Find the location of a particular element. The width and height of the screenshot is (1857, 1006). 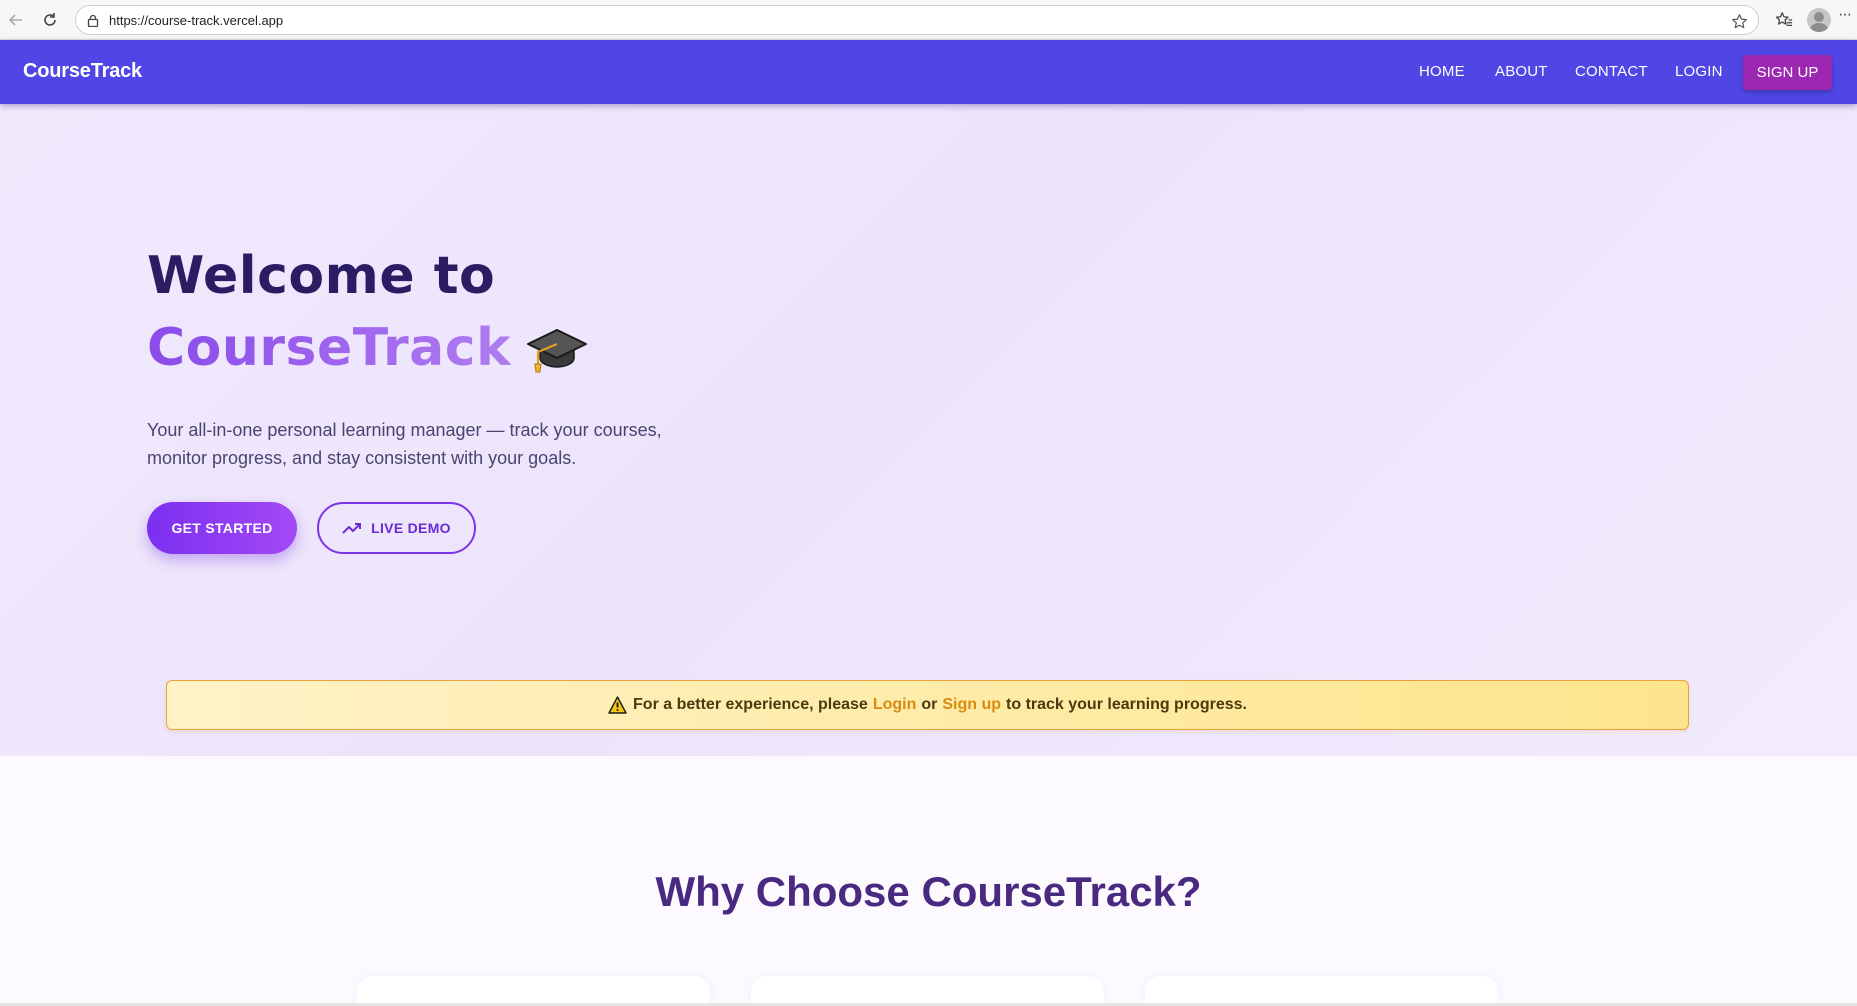

address-bar: https://course-track.vercel.app is located at coordinates (917, 20).